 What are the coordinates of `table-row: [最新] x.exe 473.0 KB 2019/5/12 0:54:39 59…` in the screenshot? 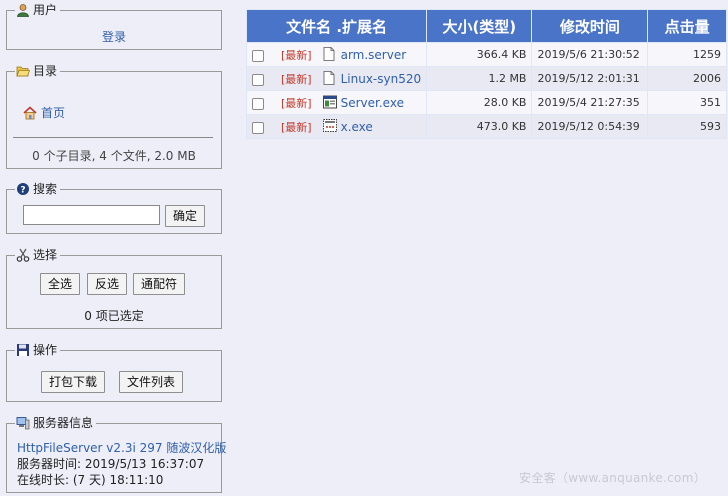 It's located at (486, 126).